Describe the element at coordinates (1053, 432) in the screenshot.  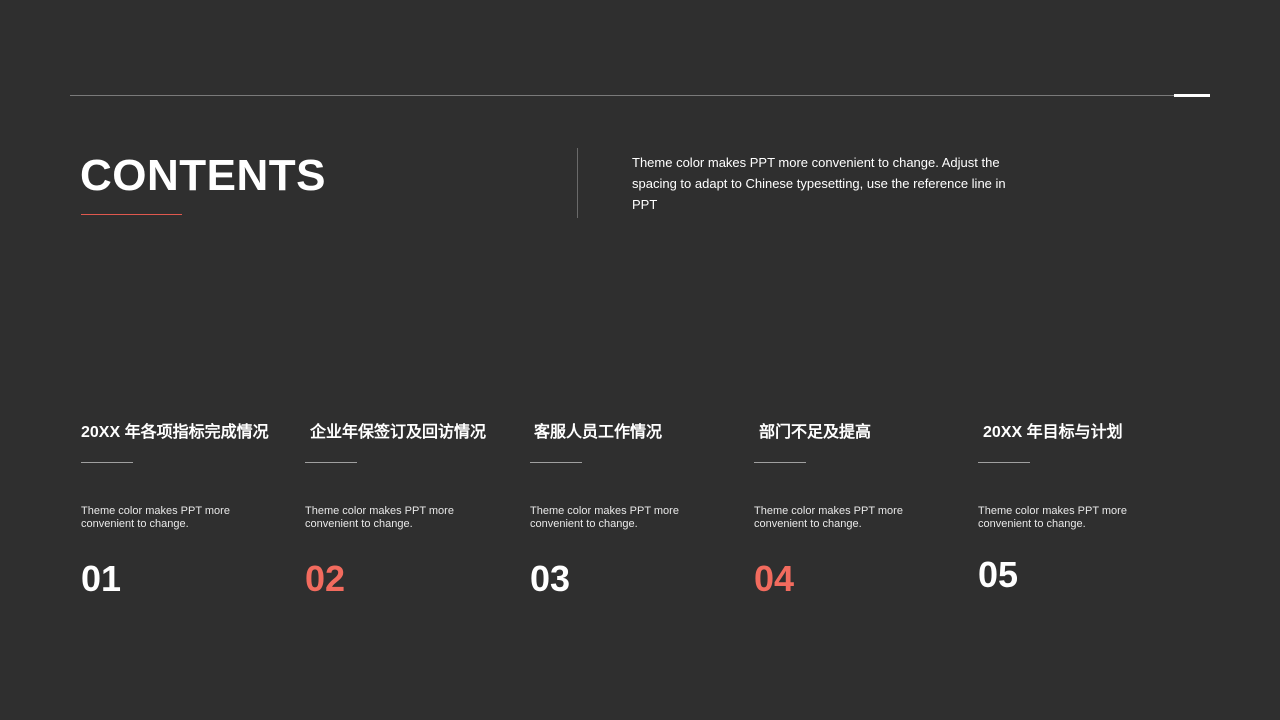
I see `contents-item-heading: 20XX 年目标与计划` at that location.